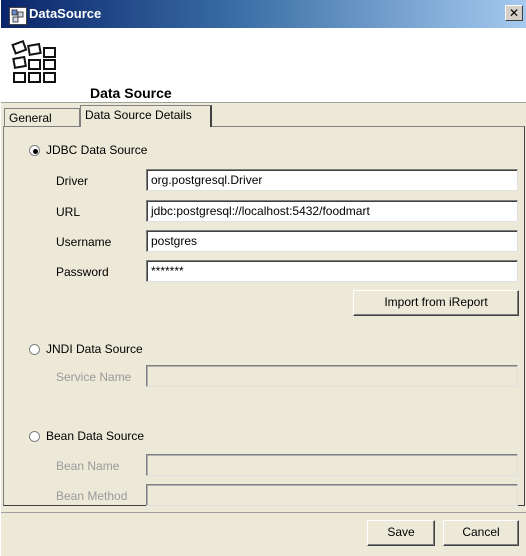 The height and width of the screenshot is (556, 526). What do you see at coordinates (401, 533) in the screenshot?
I see `save-button: Save` at bounding box center [401, 533].